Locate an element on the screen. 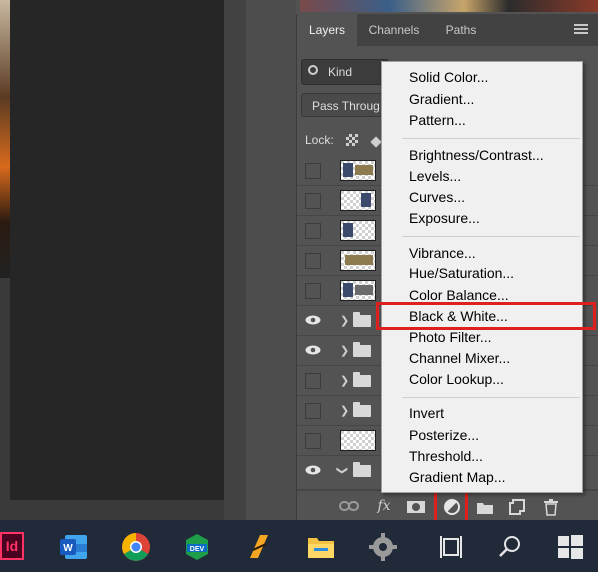 The height and width of the screenshot is (572, 598). tab-channels: Channels is located at coordinates (394, 30).